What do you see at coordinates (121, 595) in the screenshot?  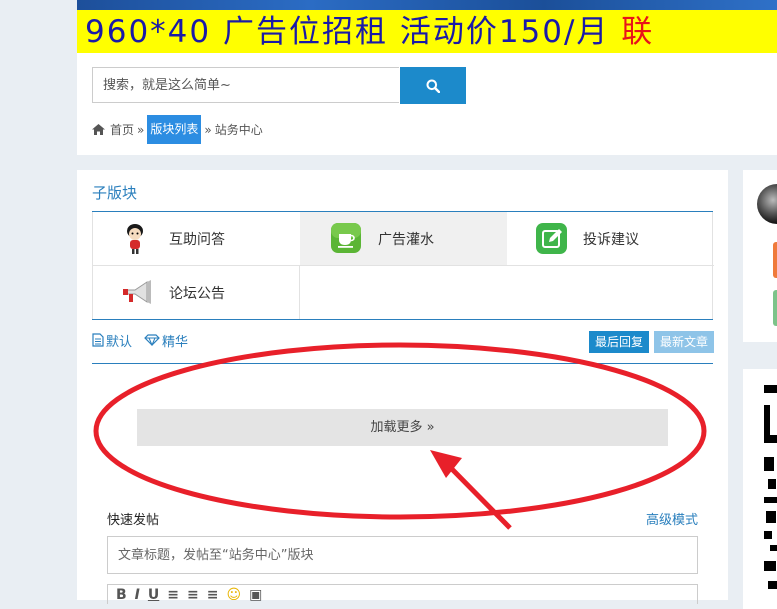 I see `bold-icon: B` at bounding box center [121, 595].